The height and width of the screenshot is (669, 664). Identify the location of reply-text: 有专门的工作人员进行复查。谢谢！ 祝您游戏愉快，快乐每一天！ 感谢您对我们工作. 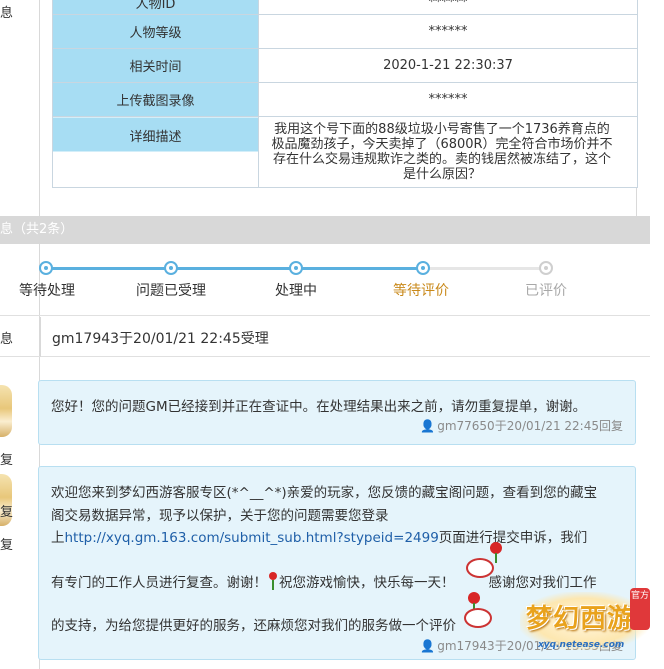
(324, 581).